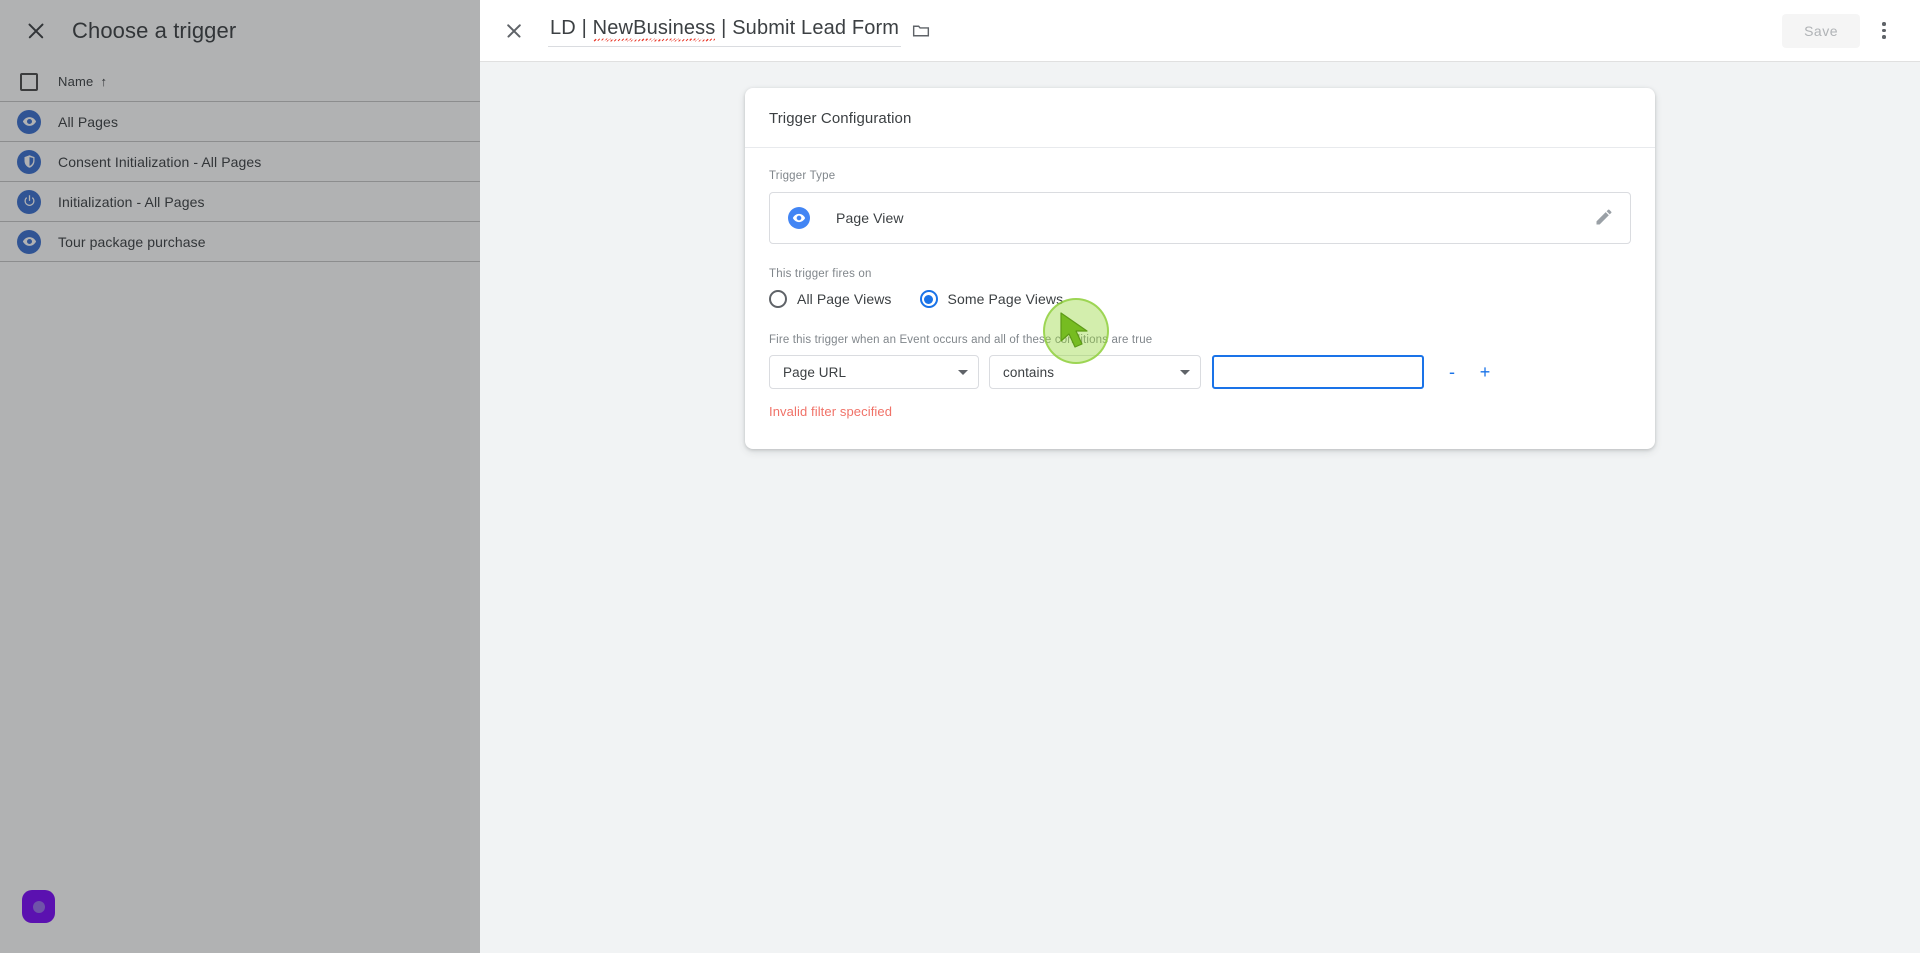 This screenshot has width=1920, height=953. I want to click on trigger-name: Consent Initialization - All Pages, so click(160, 161).